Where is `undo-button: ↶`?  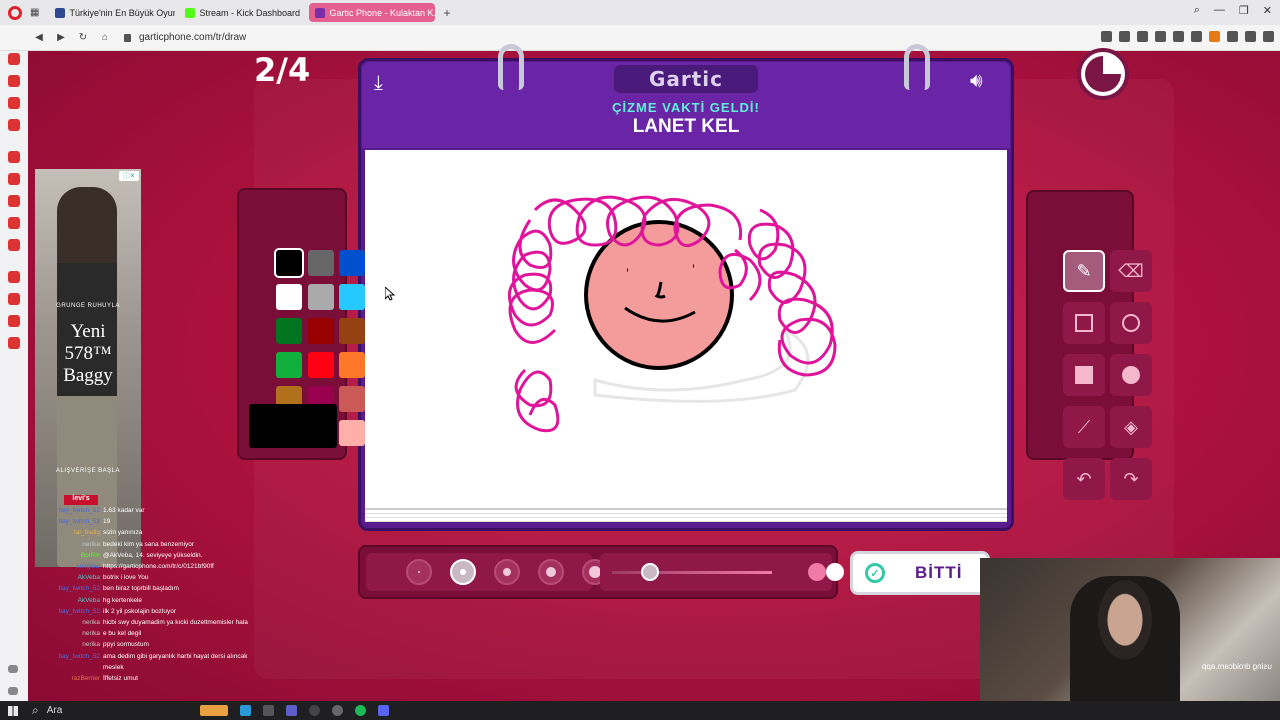 undo-button: ↶ is located at coordinates (1084, 479).